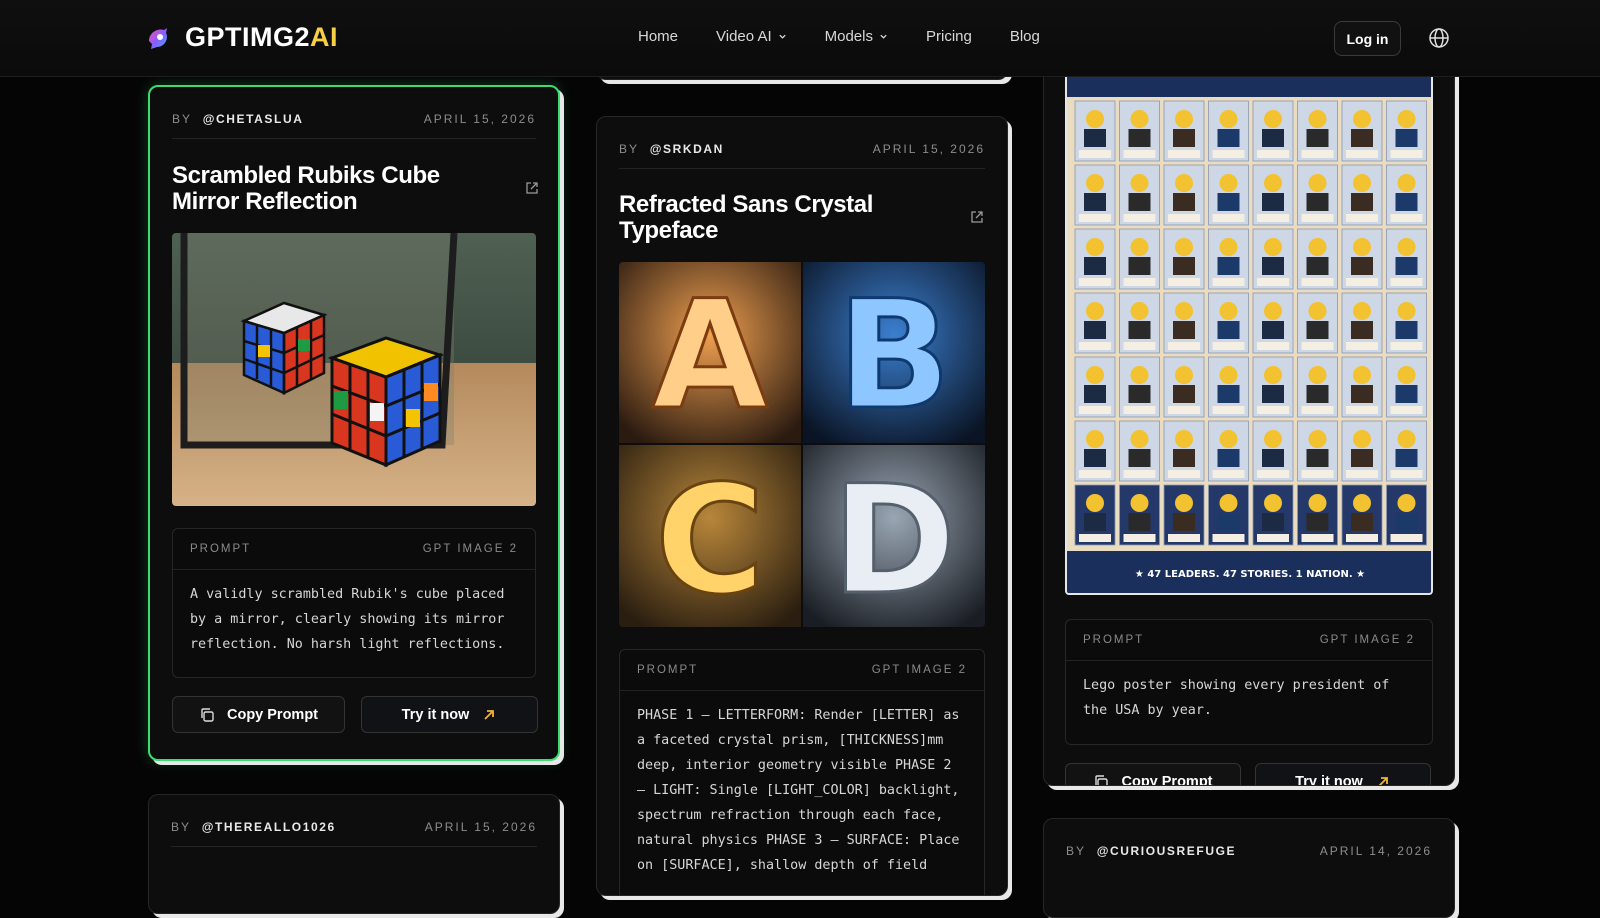 The width and height of the screenshot is (1600, 918). I want to click on card-meta: BY @THEREALLO1026 APRIL 15, 2026, so click(354, 827).